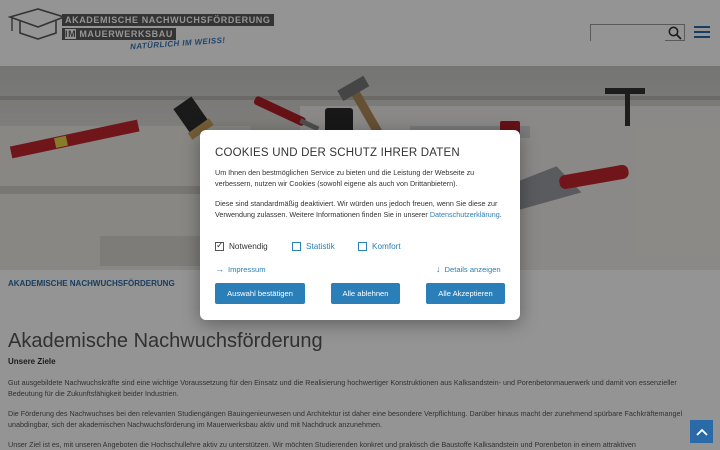 The width and height of the screenshot is (720, 450). I want to click on details-label: Details anzeigen, so click(472, 269).